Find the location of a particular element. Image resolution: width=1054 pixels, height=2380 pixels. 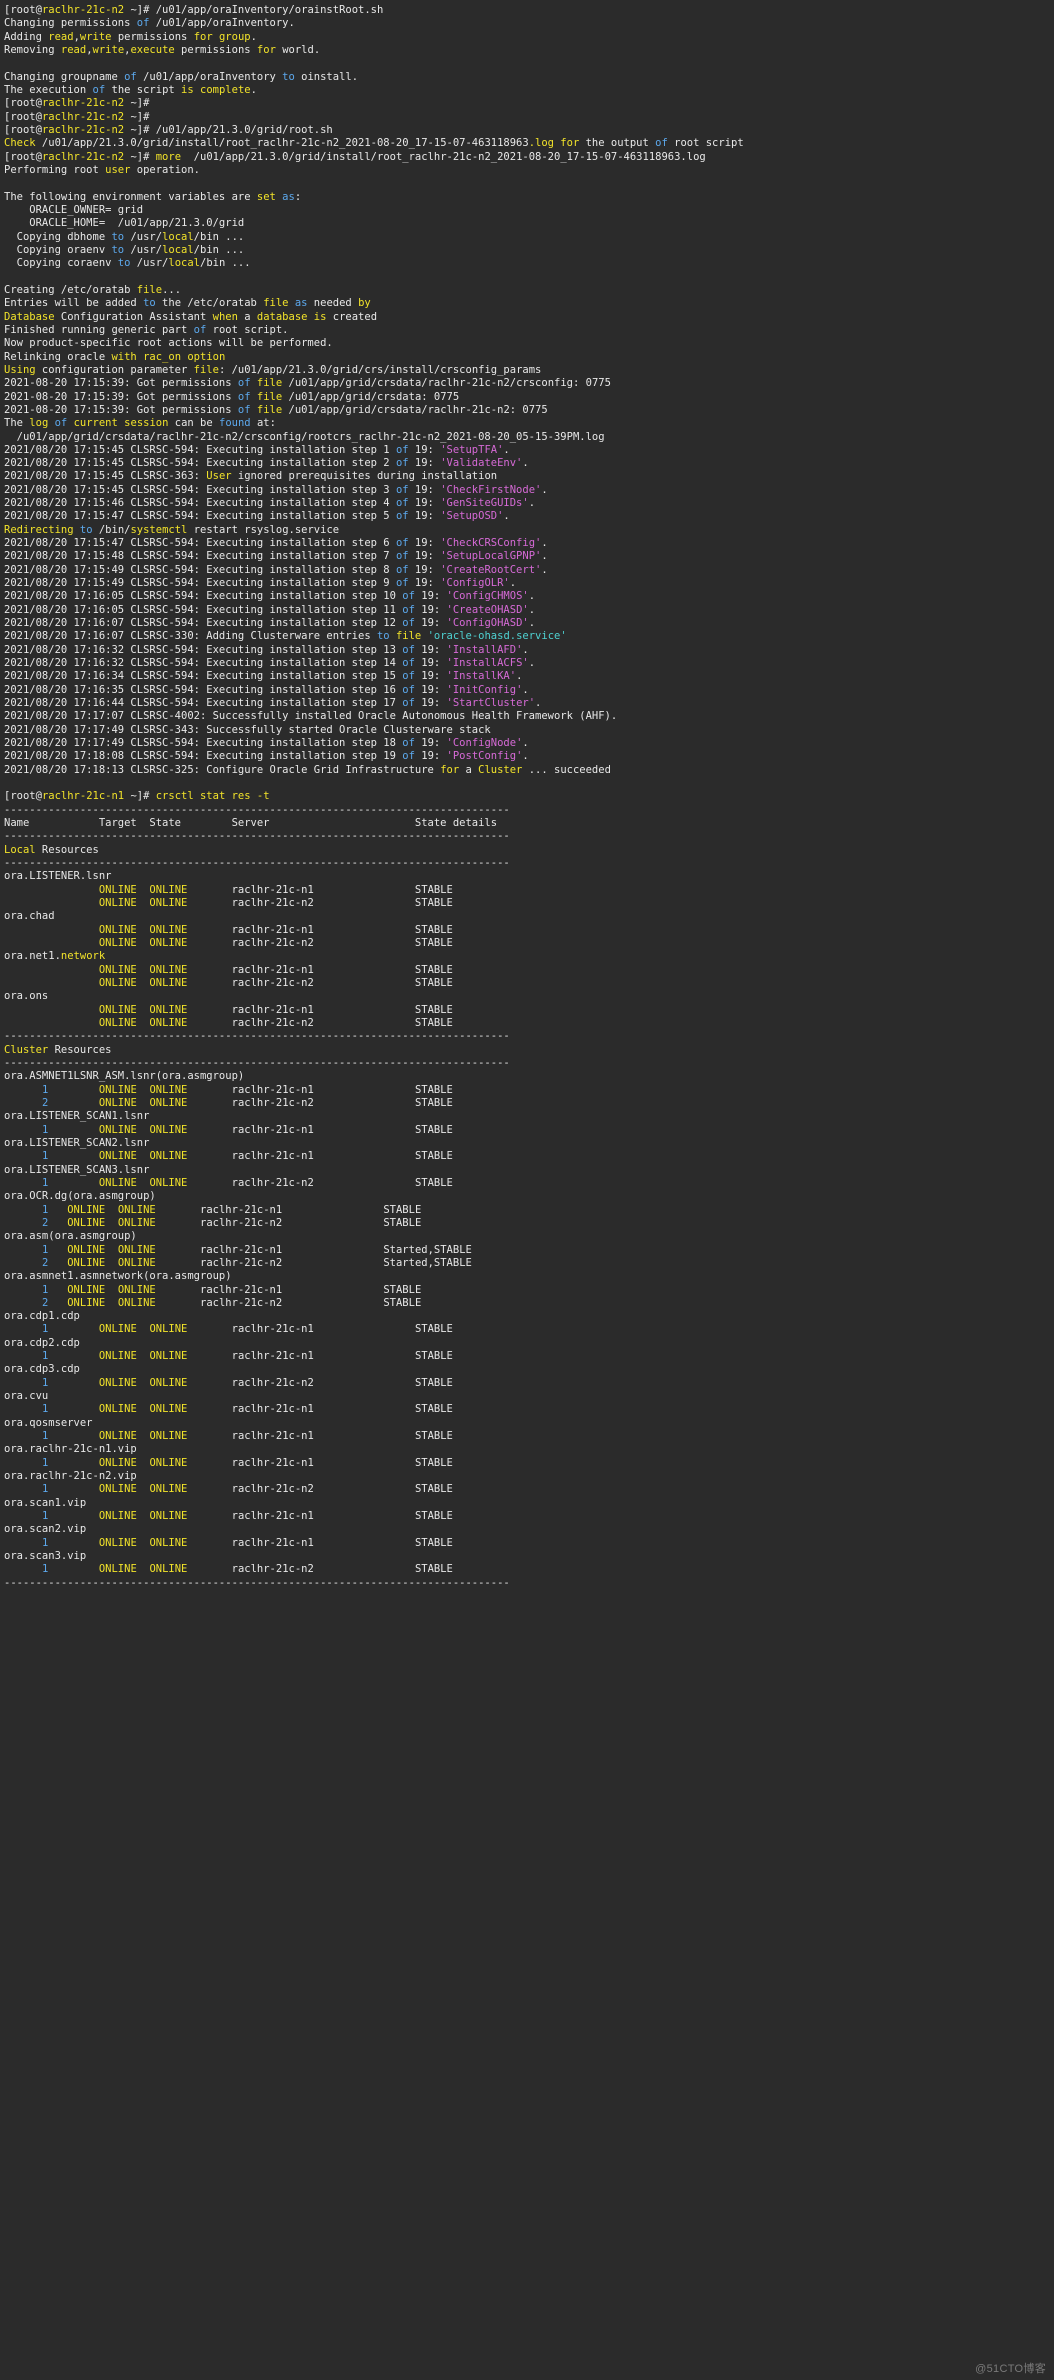

terminal-text: Copying dbhome is located at coordinates (58, 236).